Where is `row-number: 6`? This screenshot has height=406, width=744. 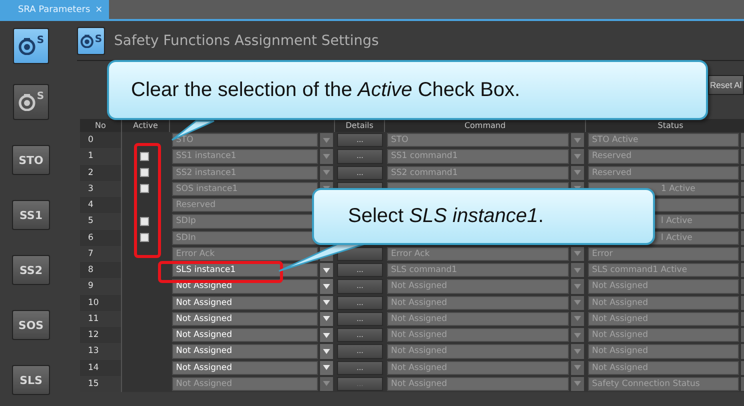 row-number: 6 is located at coordinates (101, 238).